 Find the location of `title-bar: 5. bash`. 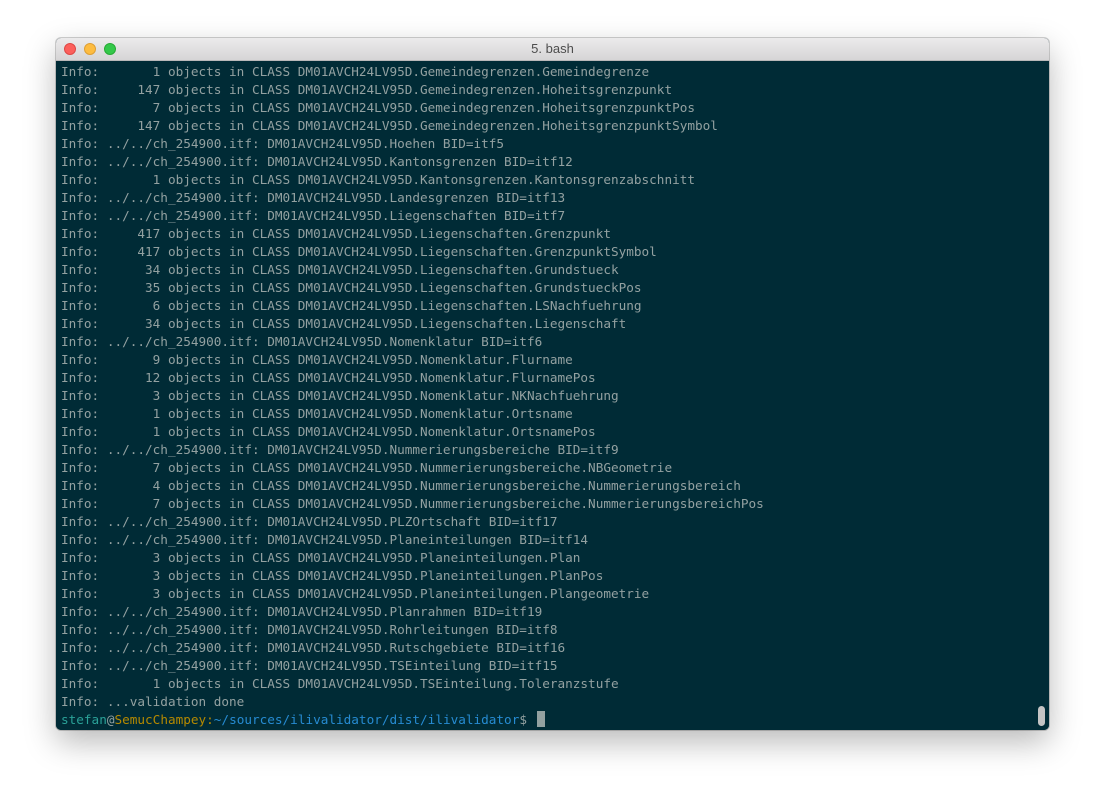

title-bar: 5. bash is located at coordinates (552, 49).